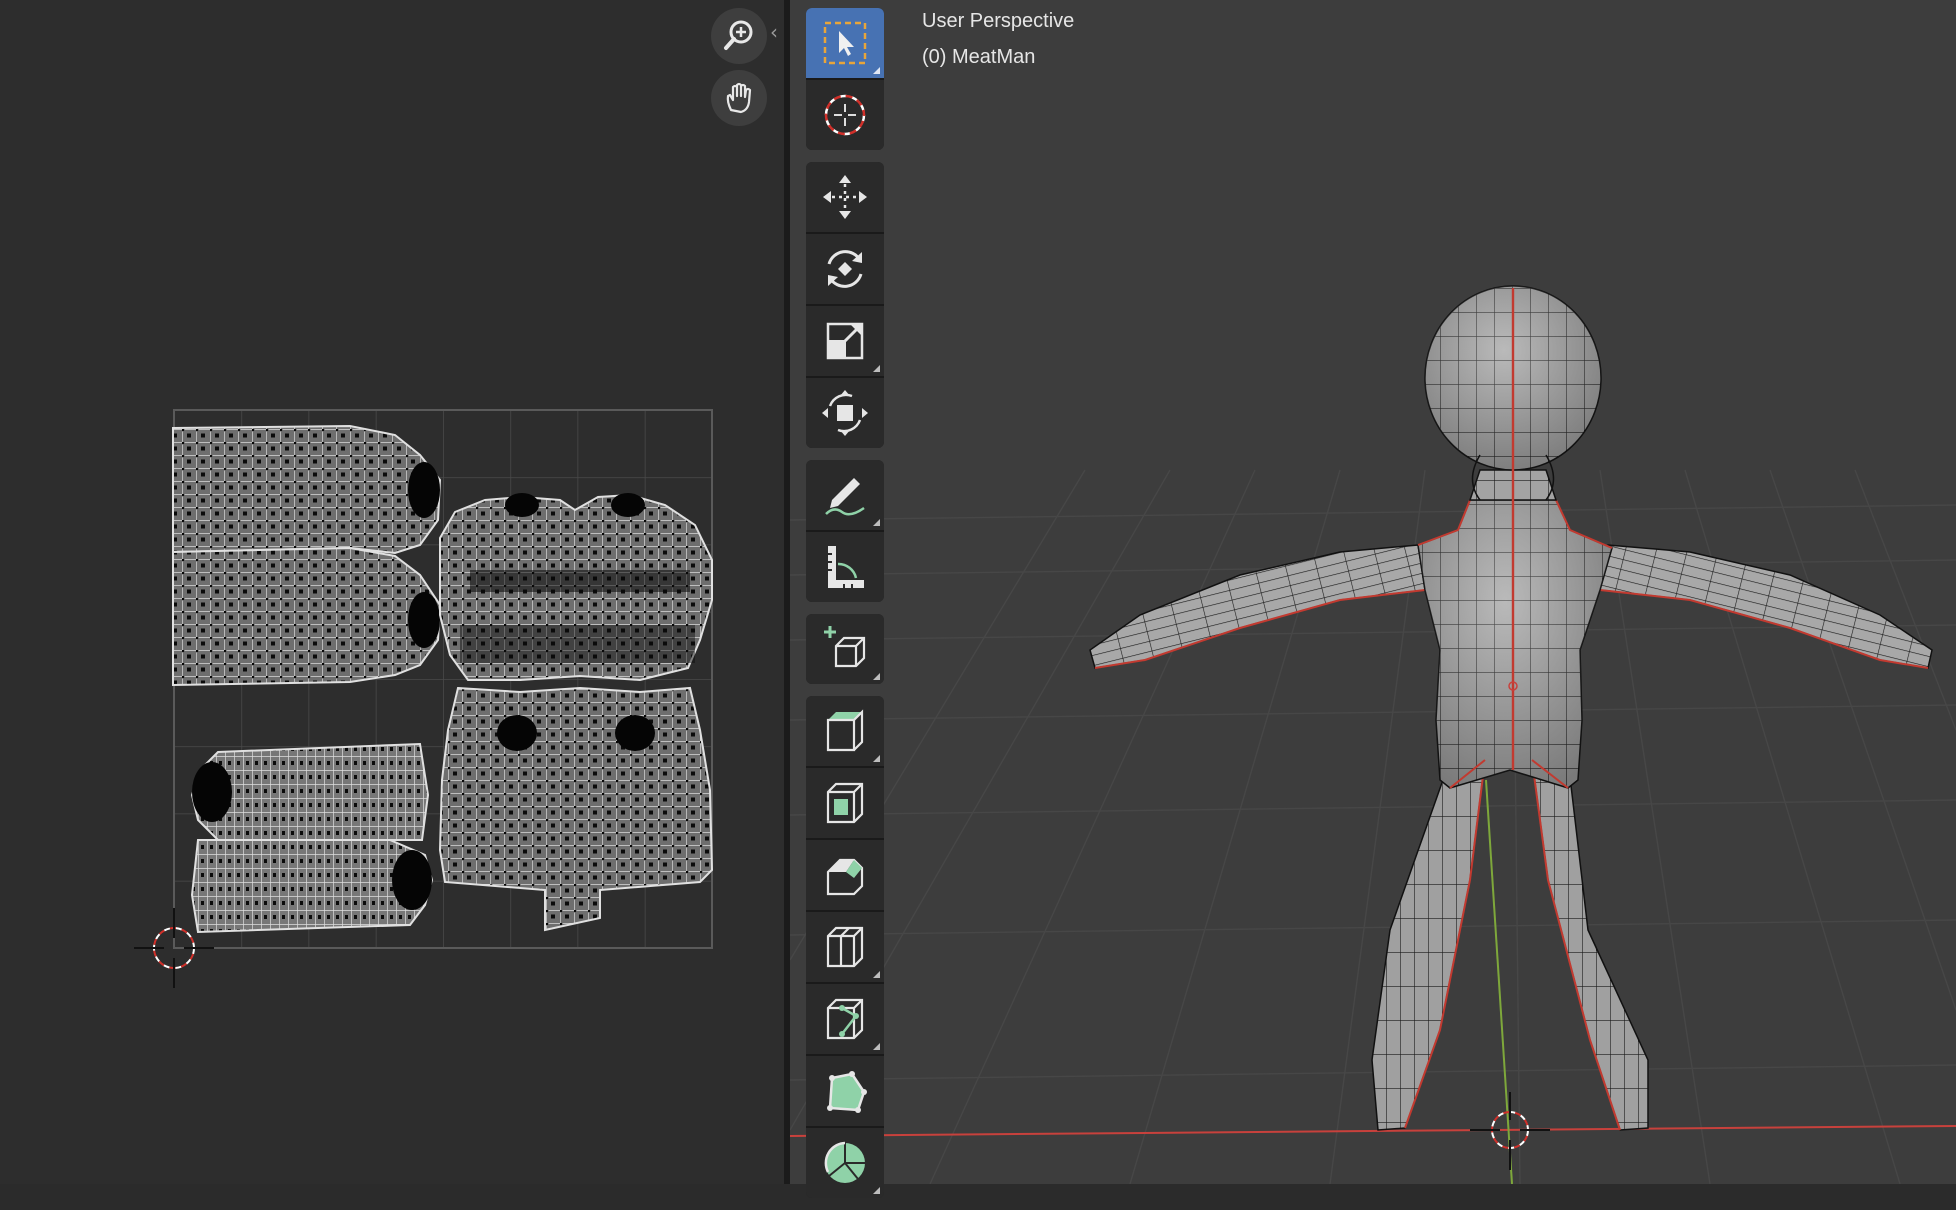  Describe the element at coordinates (777, 32) in the screenshot. I see `collapse-toolbar-icon: ‹` at that location.